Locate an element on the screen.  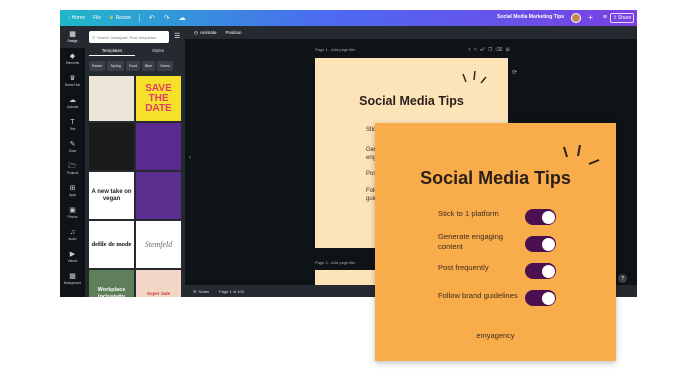
chip-easter: Easter is located at coordinates (97, 66).